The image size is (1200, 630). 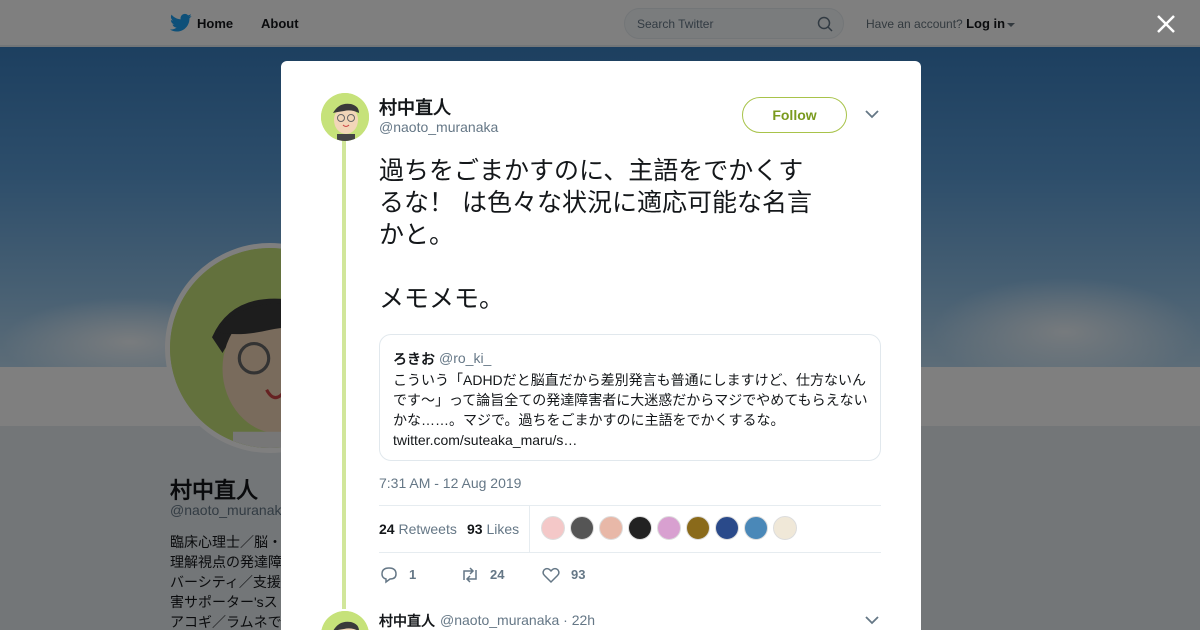 I want to click on retweets-count: 24, so click(x=387, y=529).